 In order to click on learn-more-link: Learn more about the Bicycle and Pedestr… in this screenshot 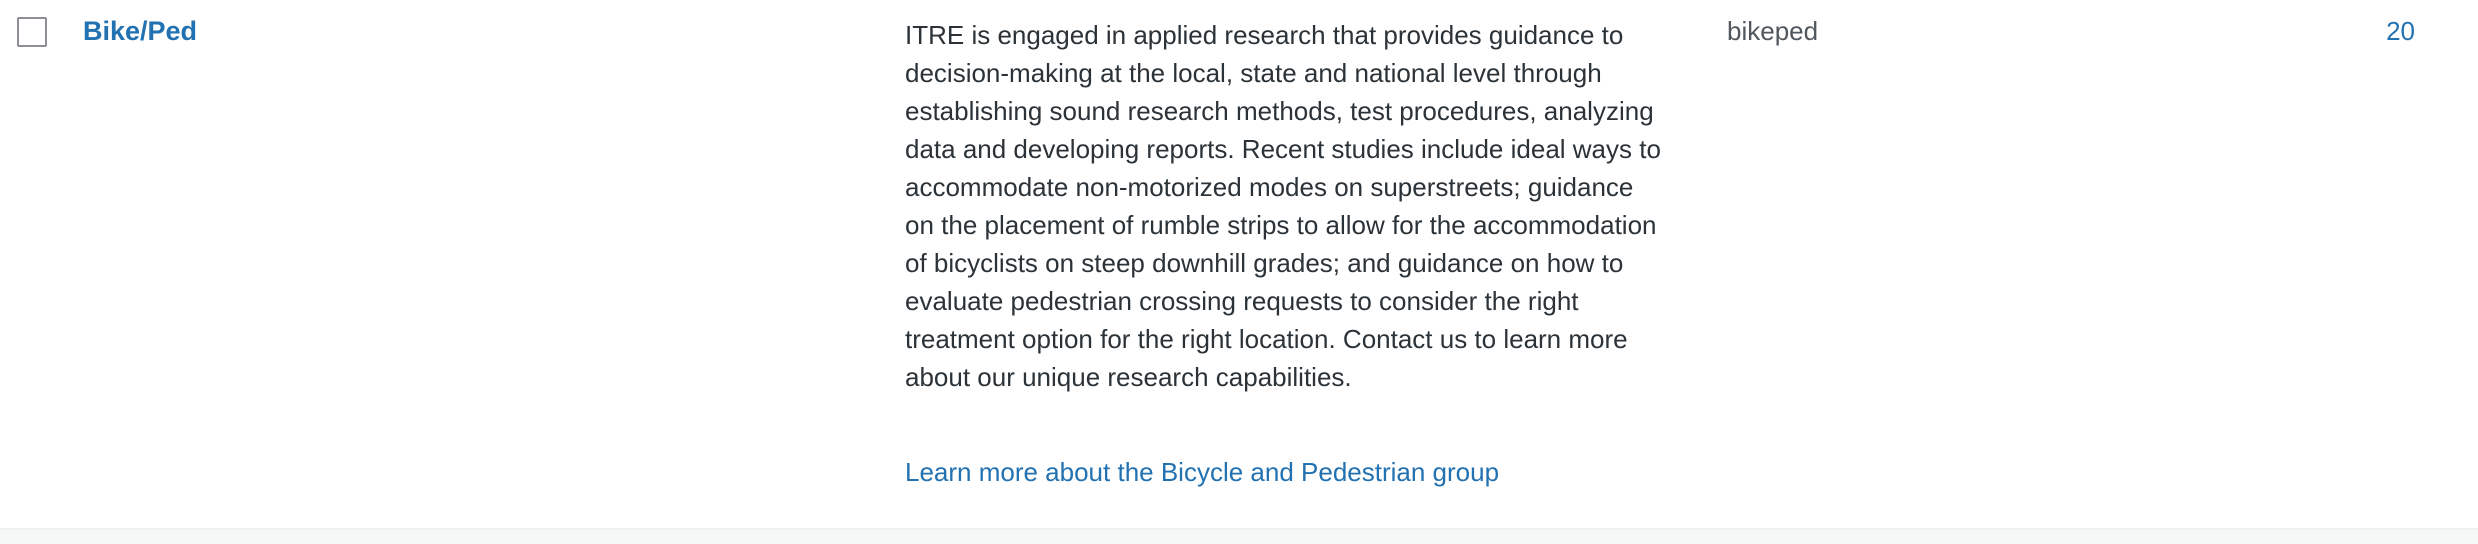, I will do `click(1202, 472)`.